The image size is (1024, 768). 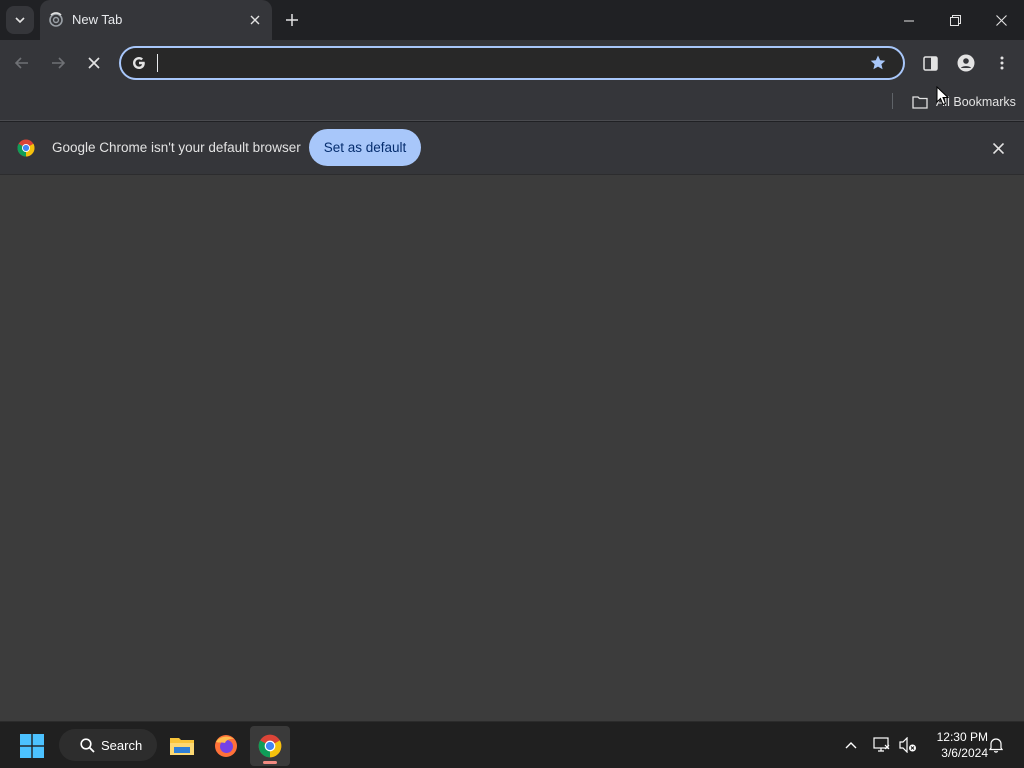 I want to click on bookmarks-divider, so click(x=892, y=101).